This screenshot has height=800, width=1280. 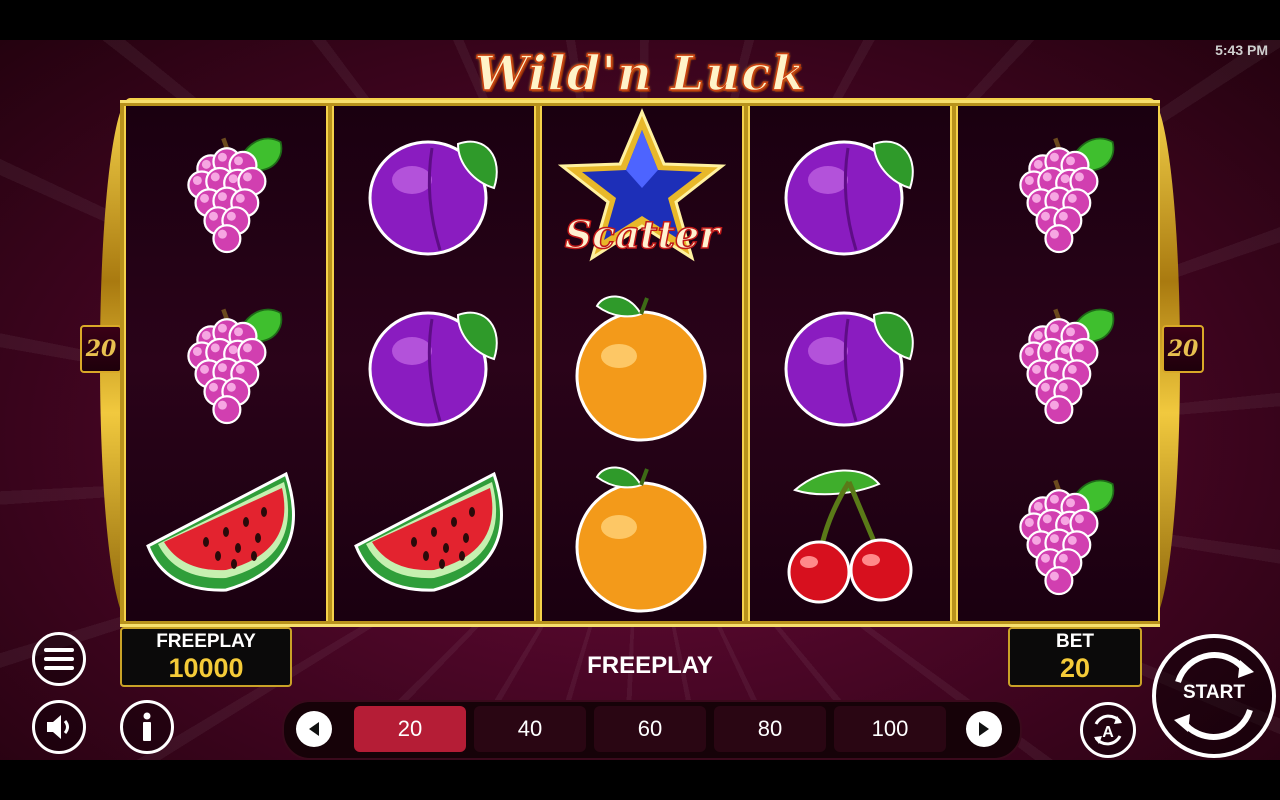 I want to click on game-logo: Wild'n Luck 20, so click(x=639, y=106).